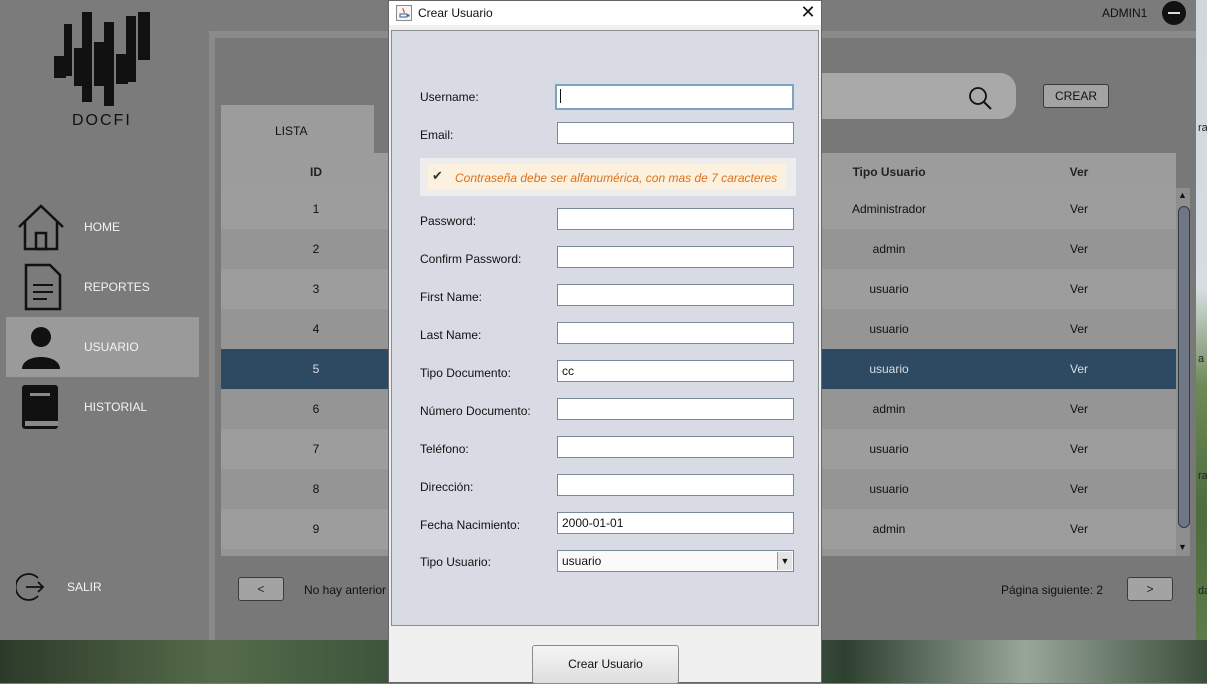 The height and width of the screenshot is (684, 1207). Describe the element at coordinates (675, 333) in the screenshot. I see `last-name-field` at that location.